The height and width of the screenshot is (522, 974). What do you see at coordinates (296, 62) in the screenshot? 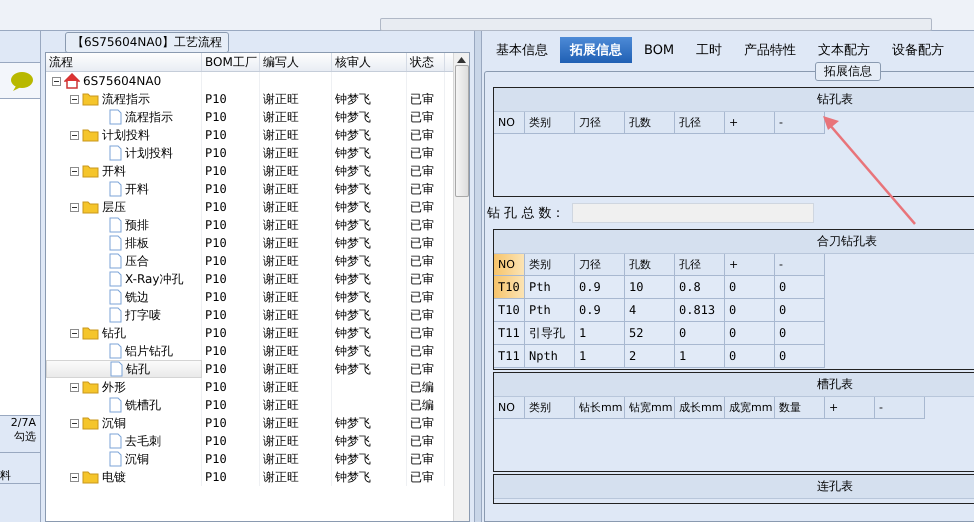
I see `column-header: 编写人` at bounding box center [296, 62].